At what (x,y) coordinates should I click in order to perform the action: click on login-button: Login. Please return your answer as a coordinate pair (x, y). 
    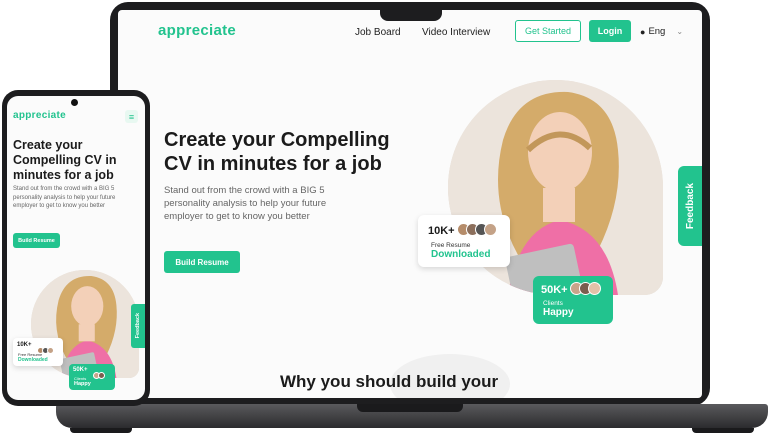
    Looking at the image, I should click on (610, 31).